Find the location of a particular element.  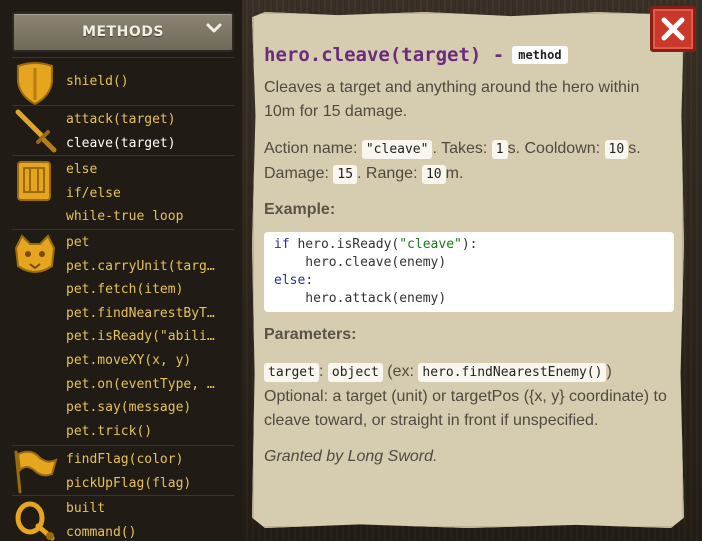

method-item: else is located at coordinates (148, 170).